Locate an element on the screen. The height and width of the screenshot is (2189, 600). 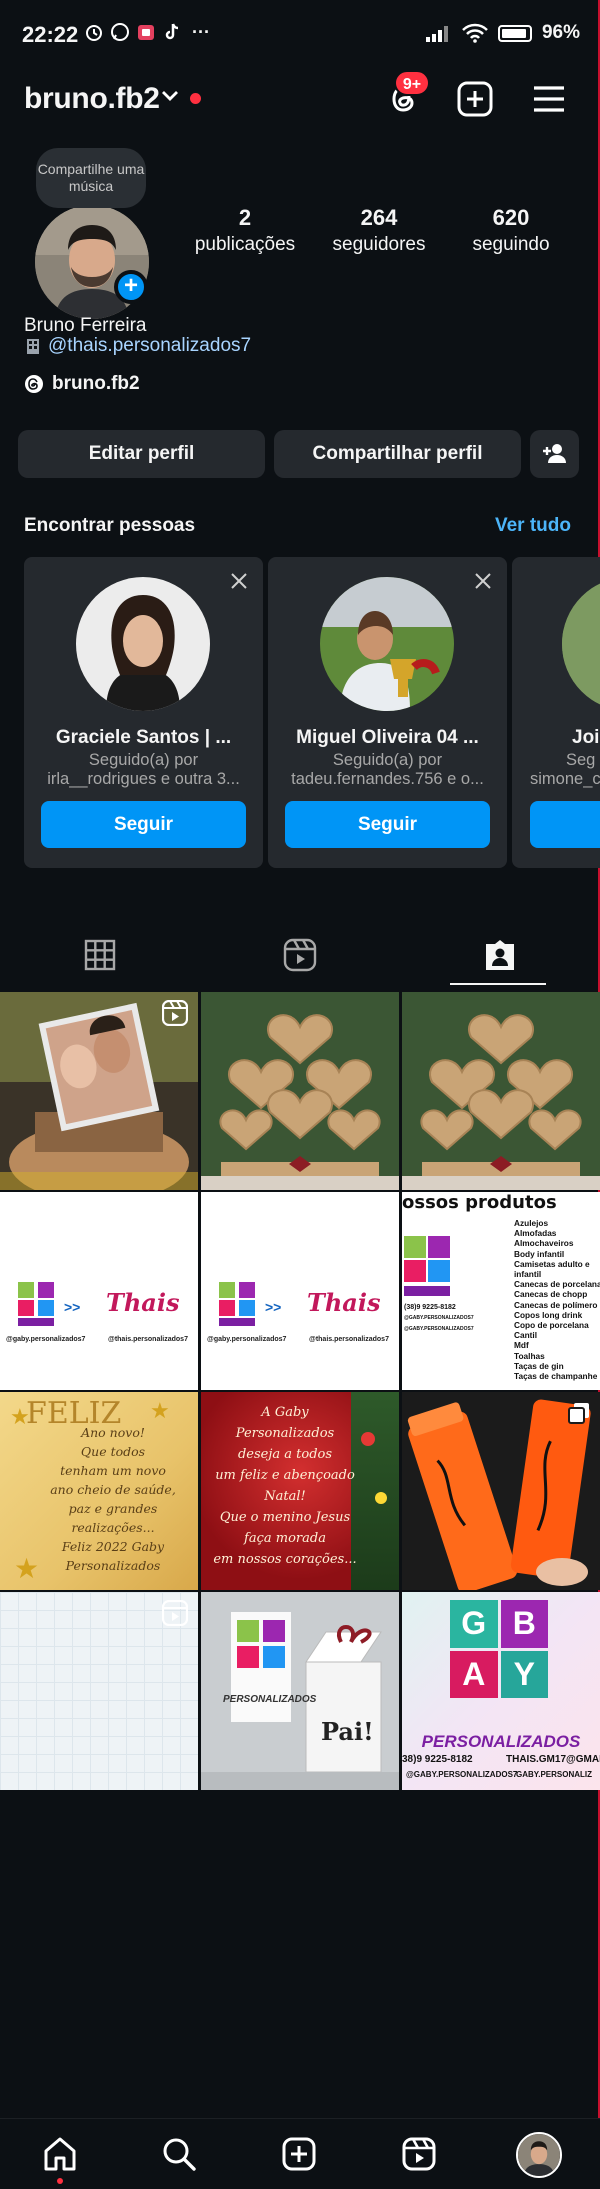
product-item: Cantil is located at coordinates (526, 1335).